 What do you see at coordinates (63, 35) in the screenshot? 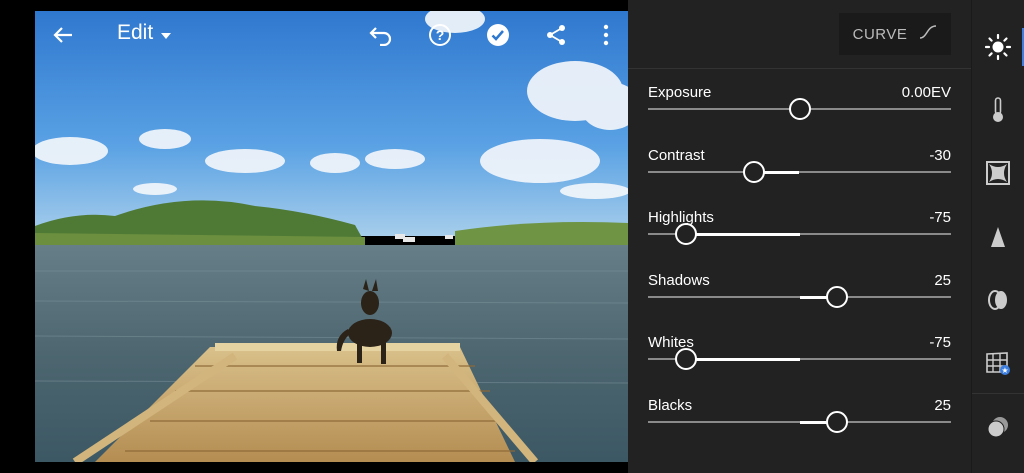
I see `back-arrow-icon` at bounding box center [63, 35].